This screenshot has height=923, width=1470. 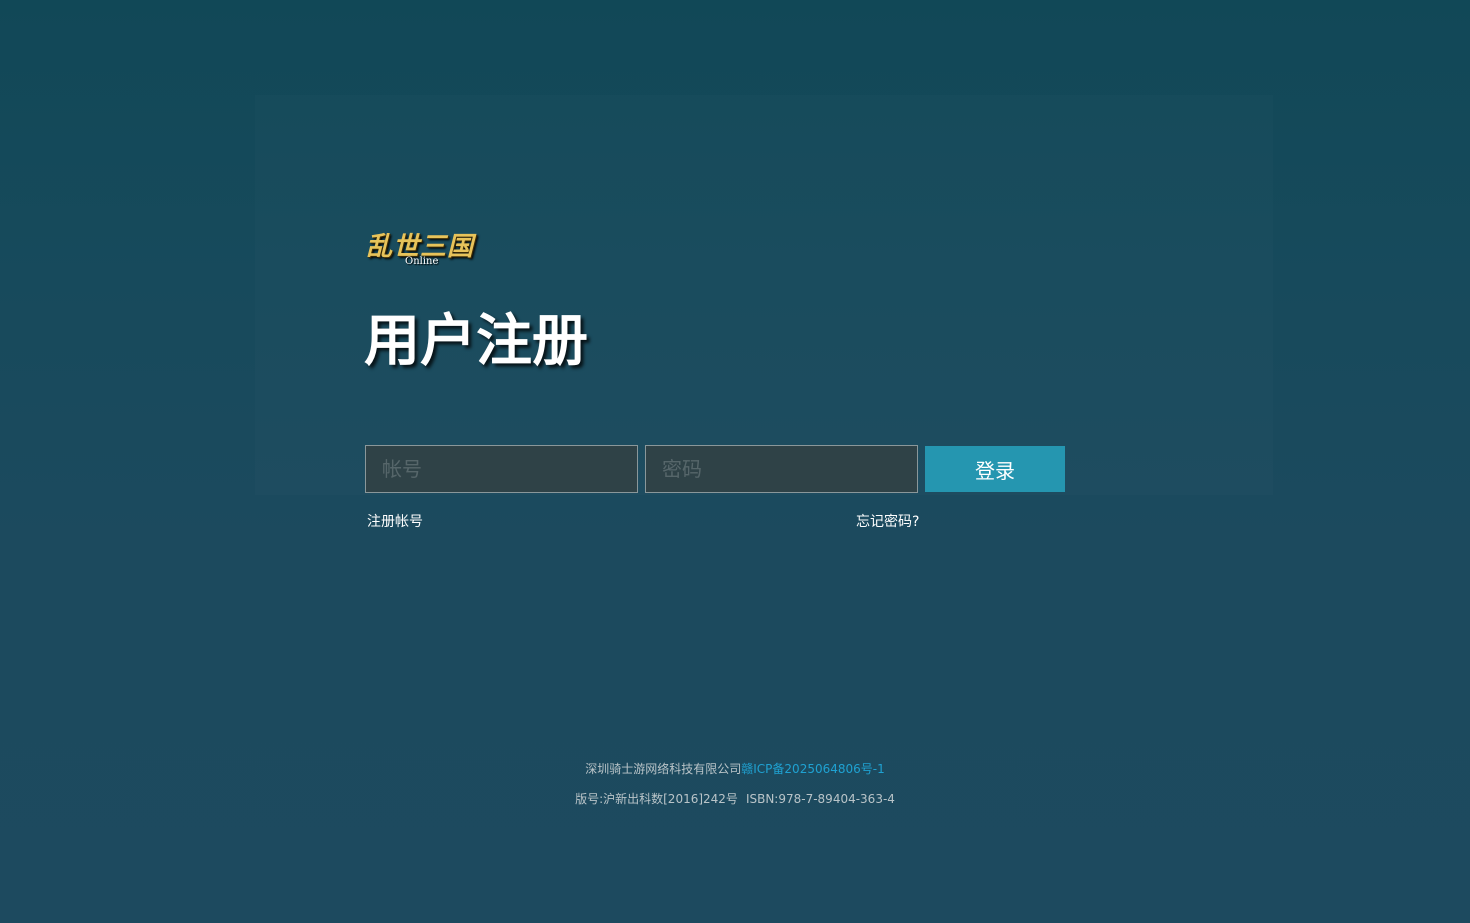 I want to click on footer-company-name: 深圳骑士游网络科技有限公司, so click(x=663, y=769).